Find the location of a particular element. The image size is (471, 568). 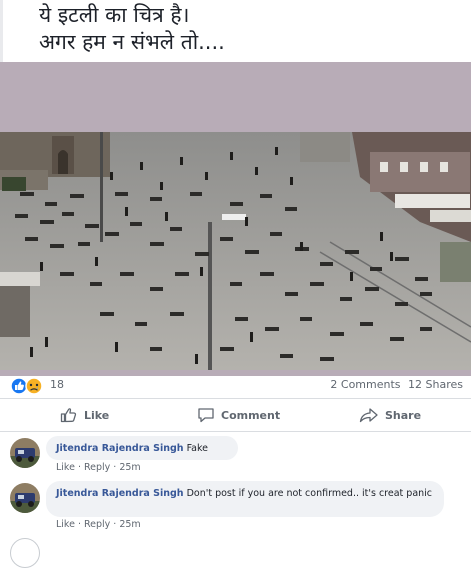

like-button-label: Like is located at coordinates (97, 415).